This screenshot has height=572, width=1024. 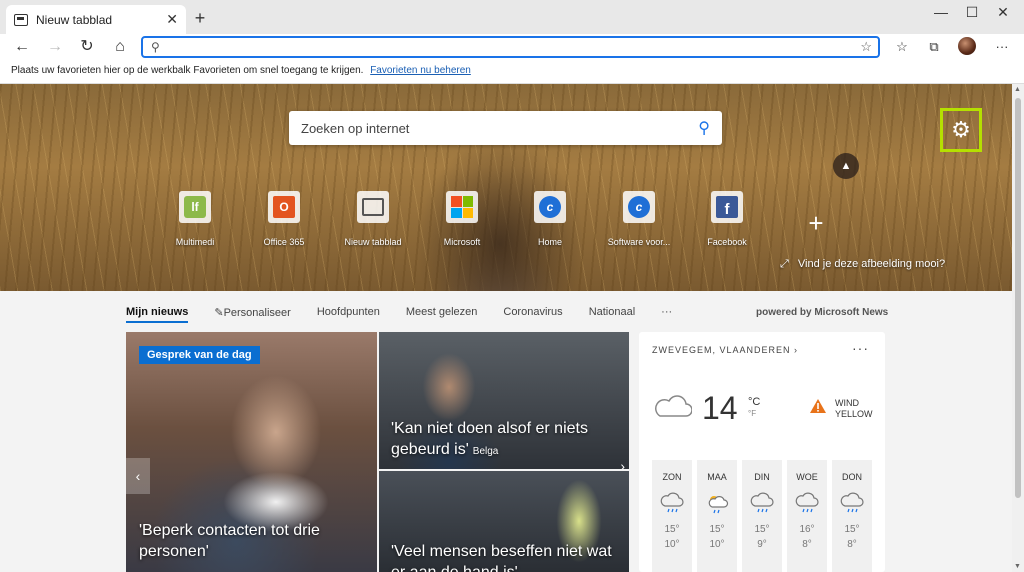 I want to click on address-input, so click(x=514, y=47).